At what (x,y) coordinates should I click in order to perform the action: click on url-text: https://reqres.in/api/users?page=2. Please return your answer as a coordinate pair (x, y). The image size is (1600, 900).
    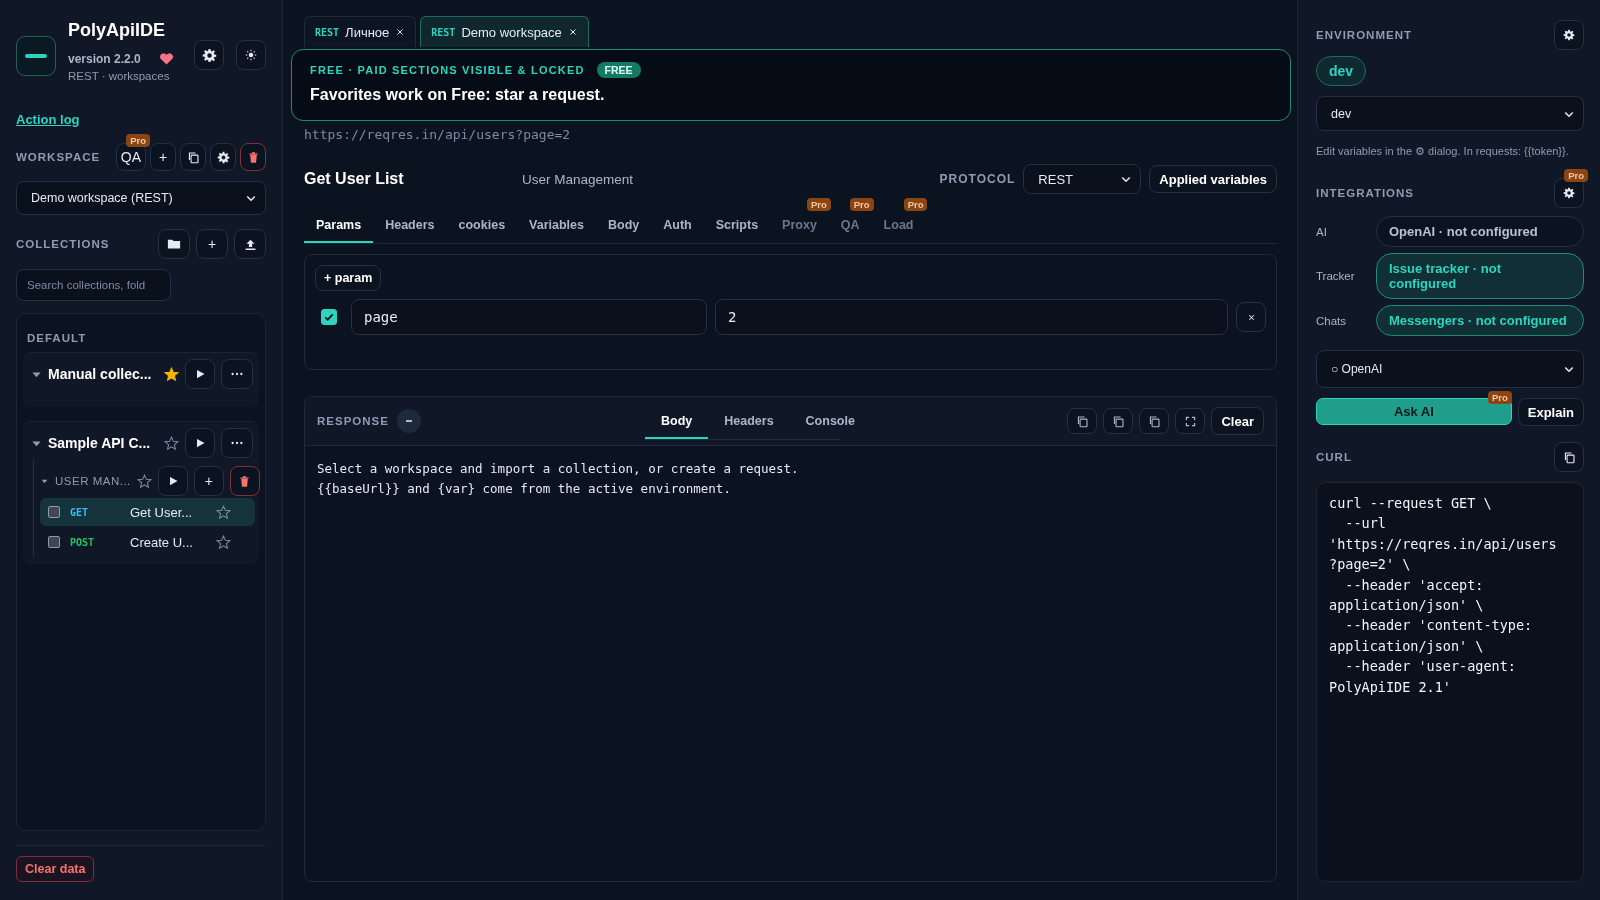
    Looking at the image, I should click on (438, 134).